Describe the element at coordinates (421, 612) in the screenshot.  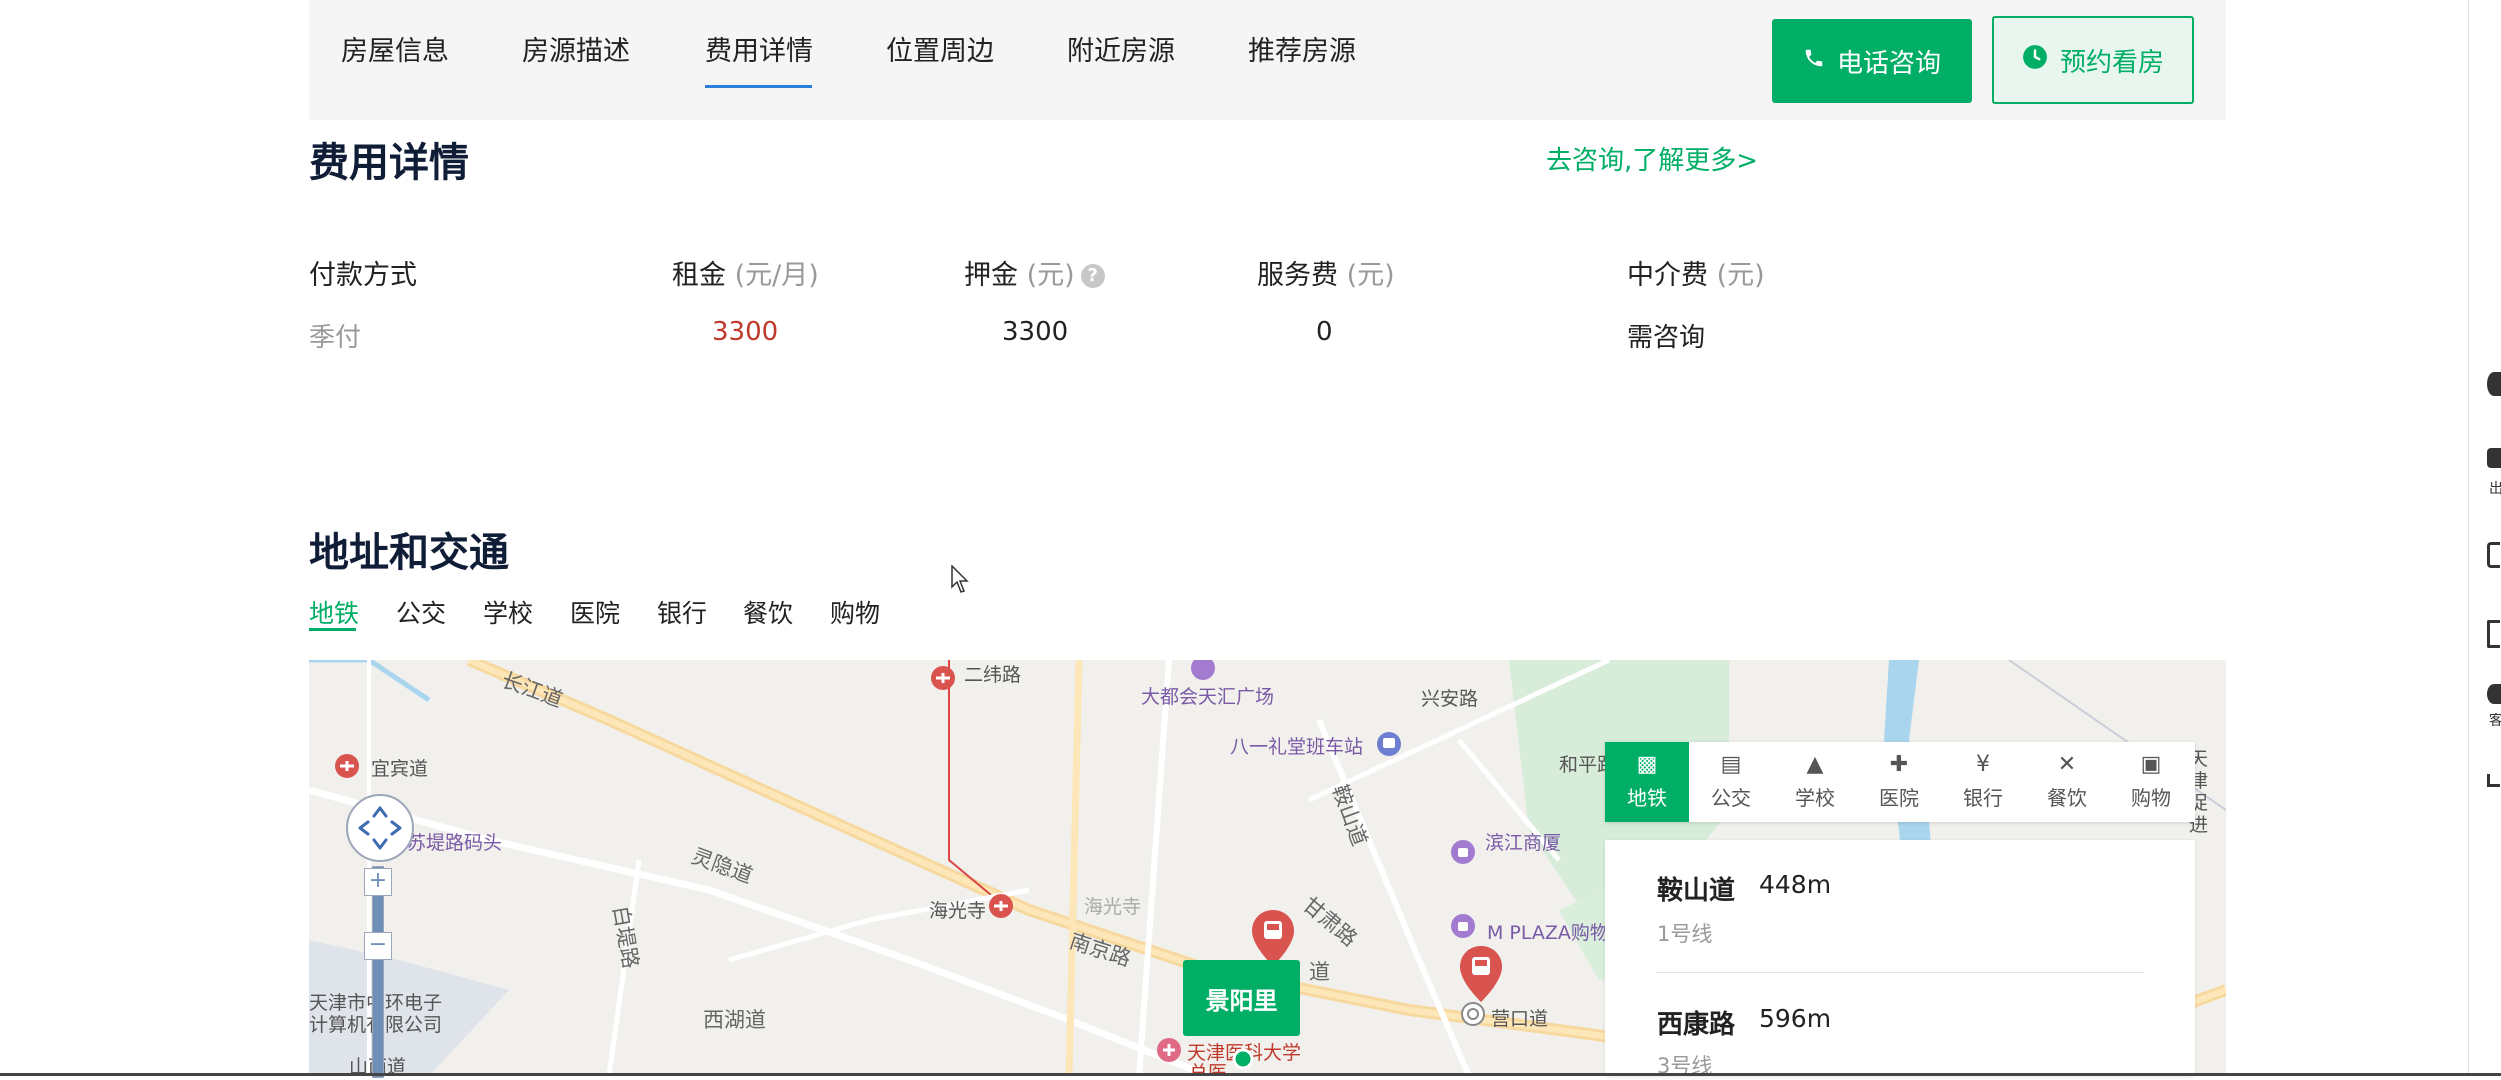
I see `subtab-bus: 公交` at that location.